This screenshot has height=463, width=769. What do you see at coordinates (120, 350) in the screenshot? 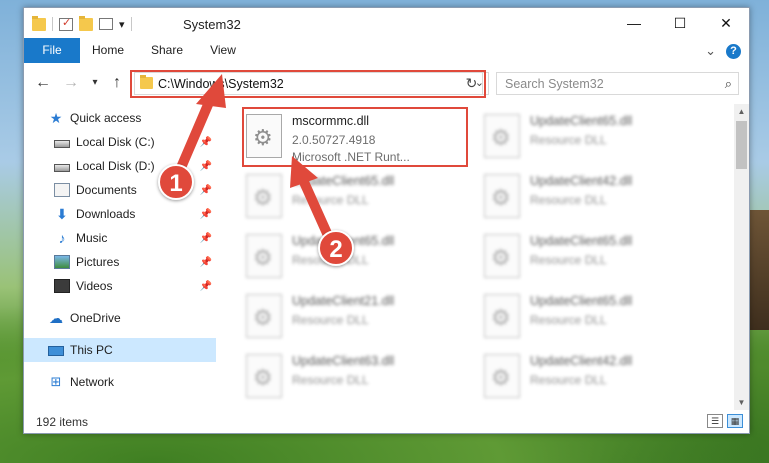
I see `sidebar-item-this-pc: This PC` at bounding box center [120, 350].